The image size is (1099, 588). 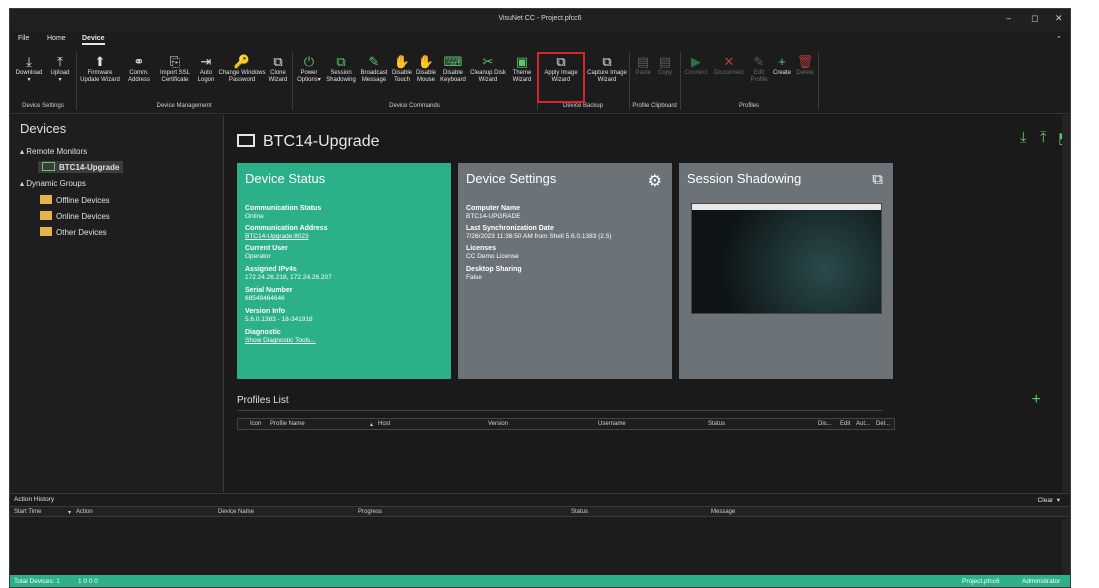 What do you see at coordinates (277, 236) in the screenshot?
I see `communication-address-link: BTC14-Upgrade:8023` at bounding box center [277, 236].